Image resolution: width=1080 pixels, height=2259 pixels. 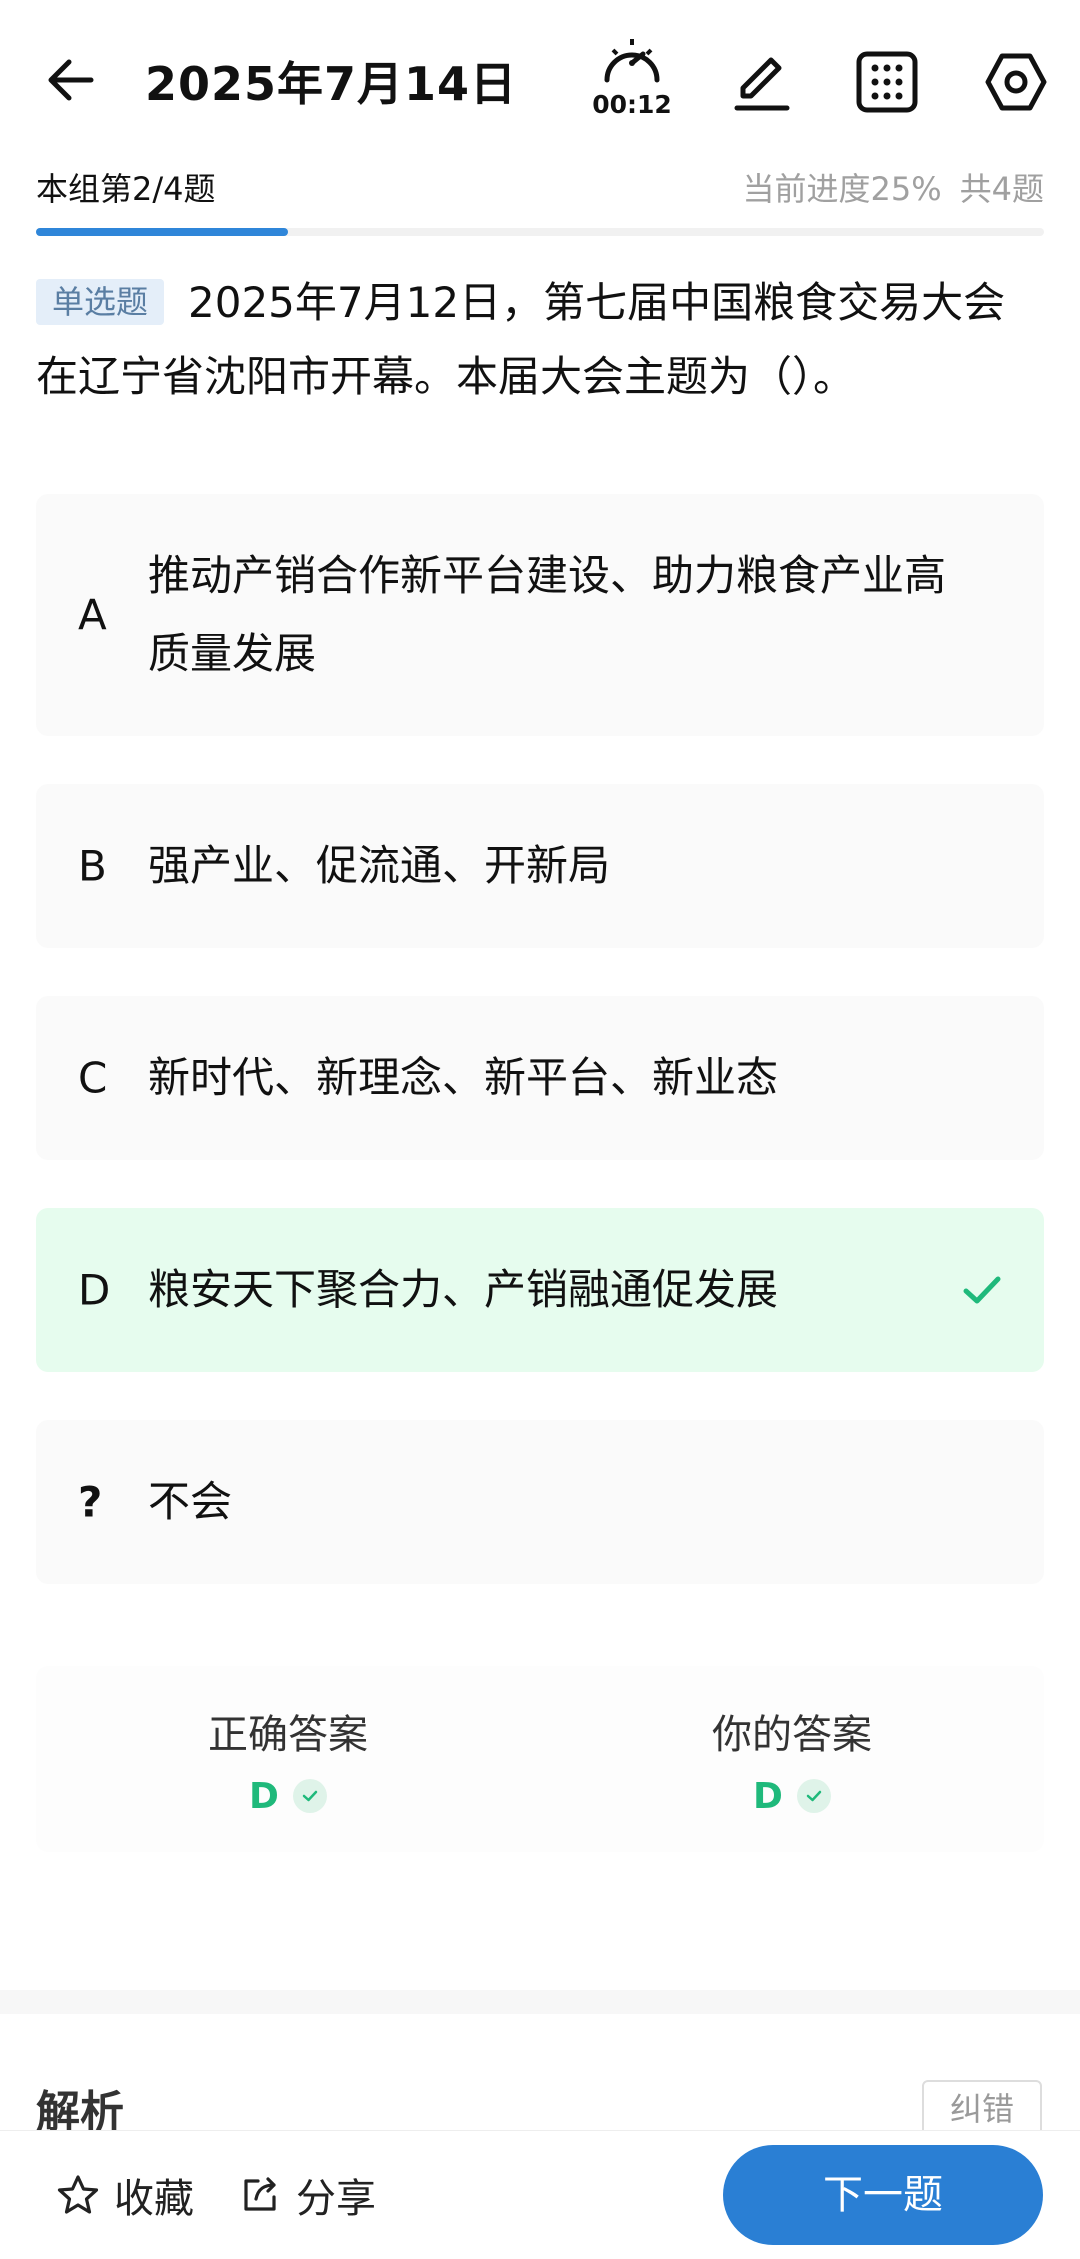 What do you see at coordinates (260, 2194) in the screenshot?
I see `share-icon` at bounding box center [260, 2194].